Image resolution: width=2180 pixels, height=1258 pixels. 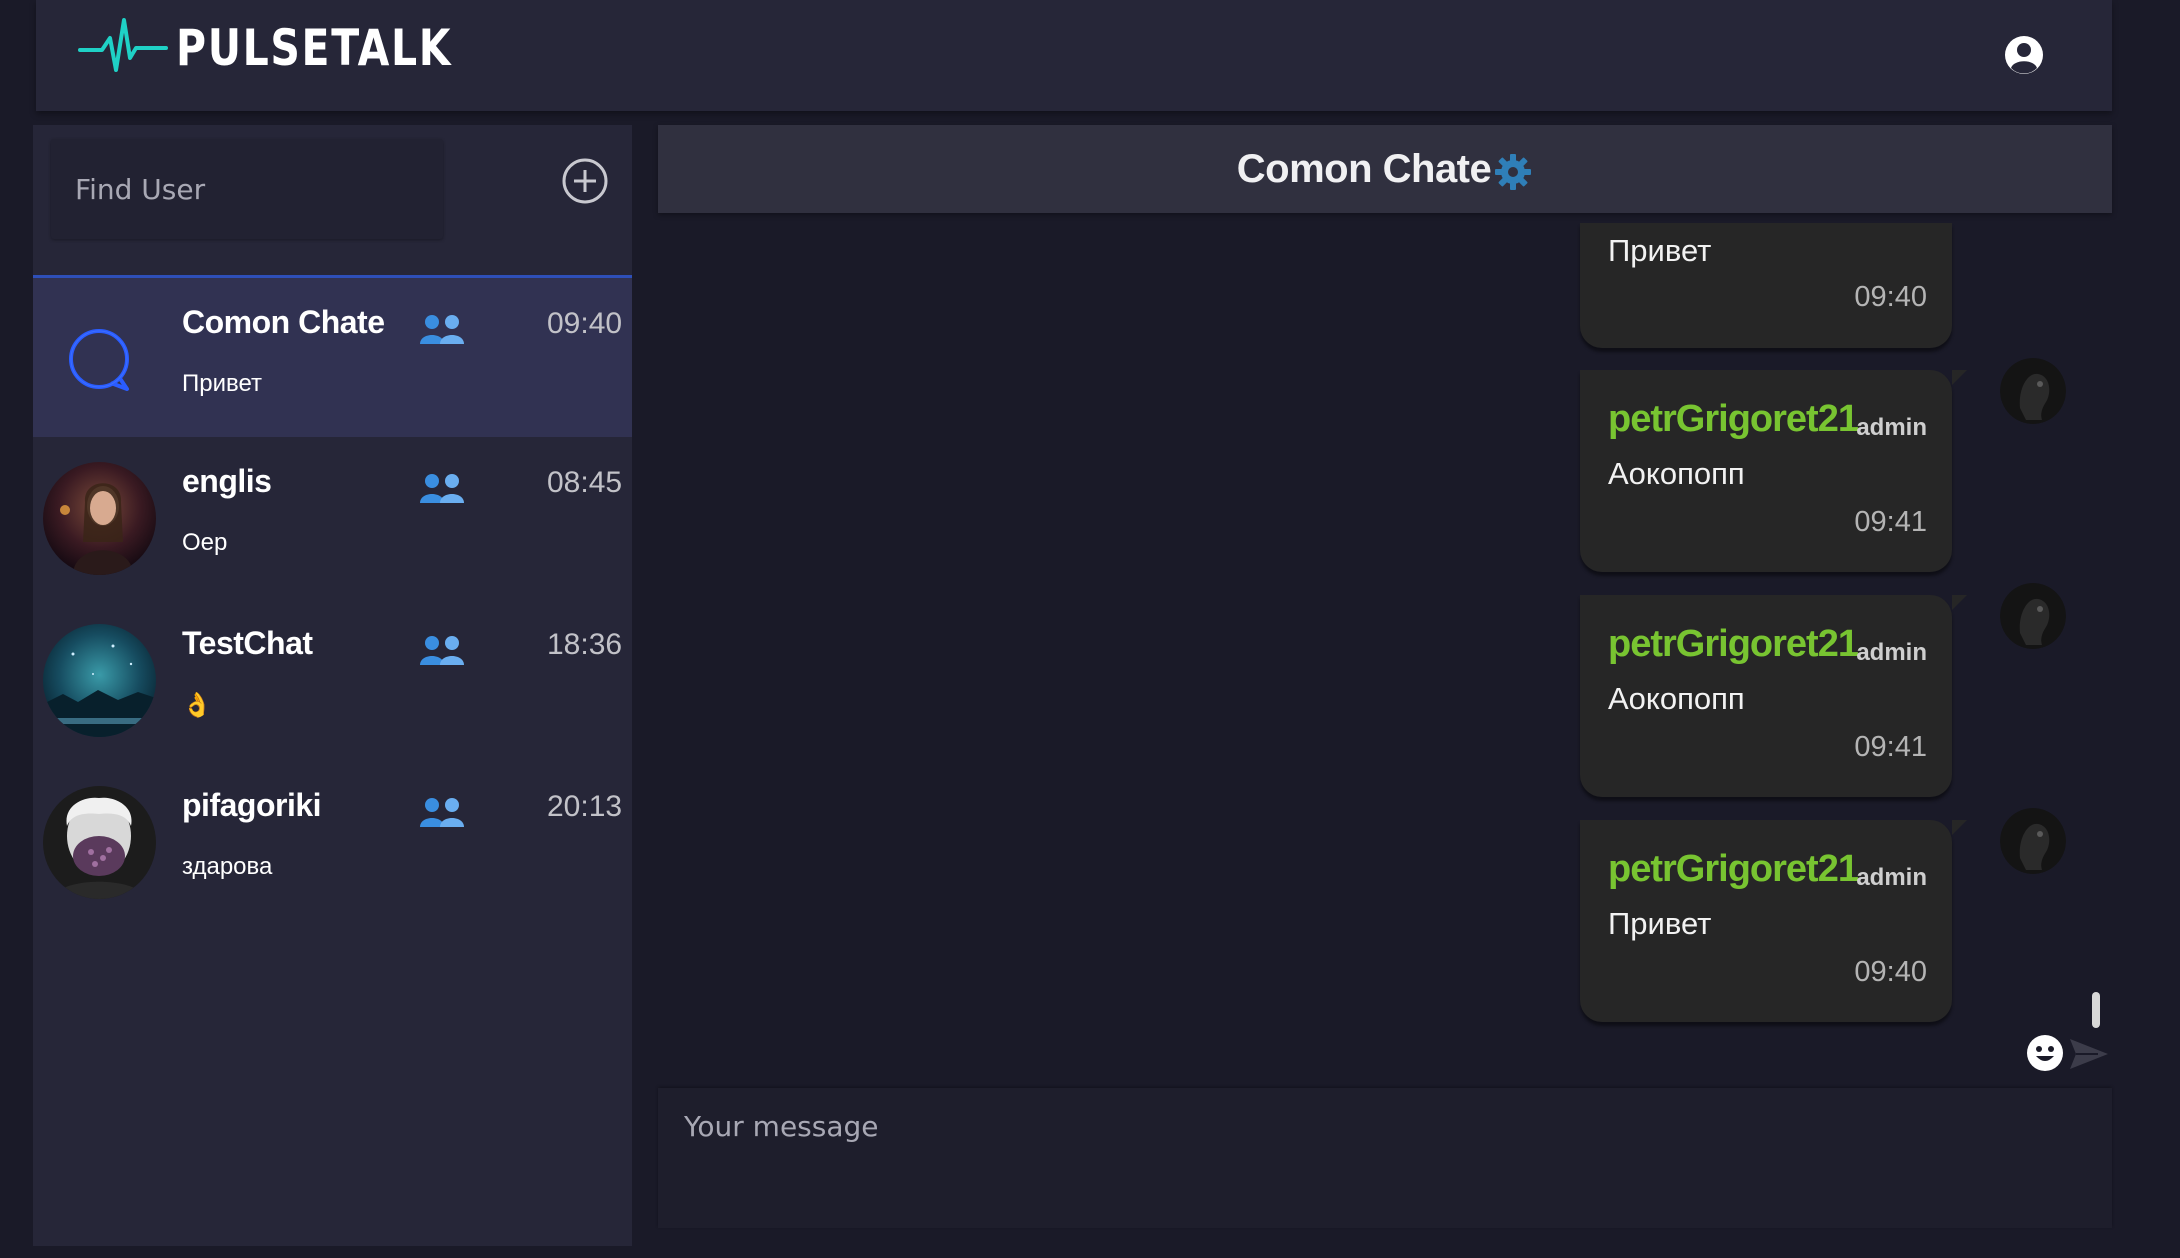 I want to click on scrollbar-thumb, so click(x=2096, y=1010).